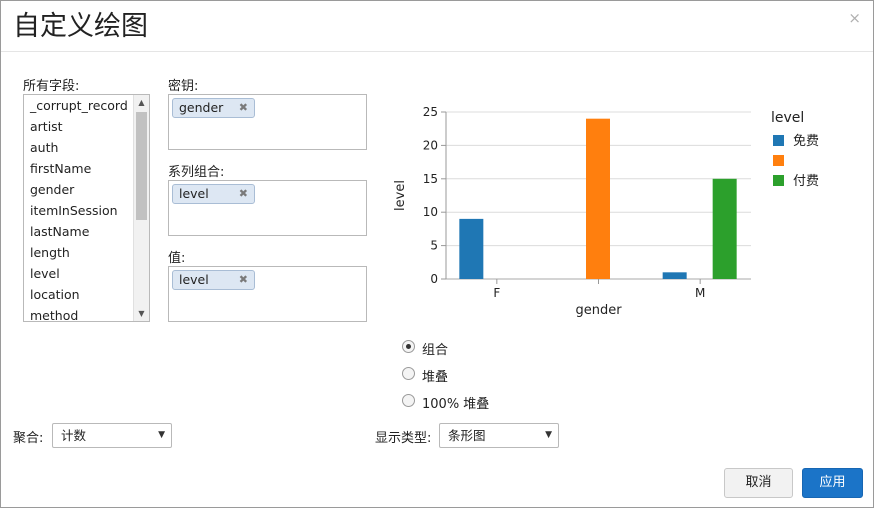 Image resolution: width=874 pixels, height=508 pixels. Describe the element at coordinates (806, 181) in the screenshot. I see `legend-label-3: 付费` at that location.